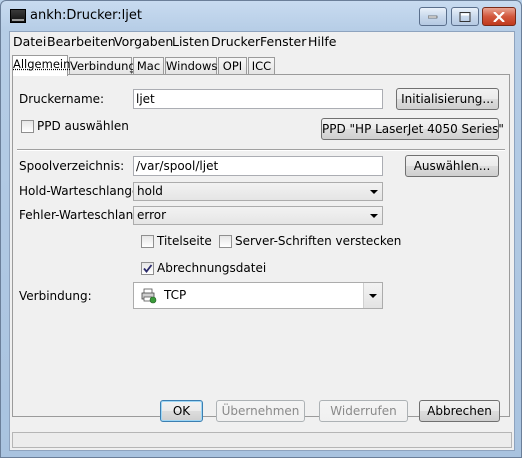  Describe the element at coordinates (283, 41) in the screenshot. I see `menu-fenster: Fenster` at that location.